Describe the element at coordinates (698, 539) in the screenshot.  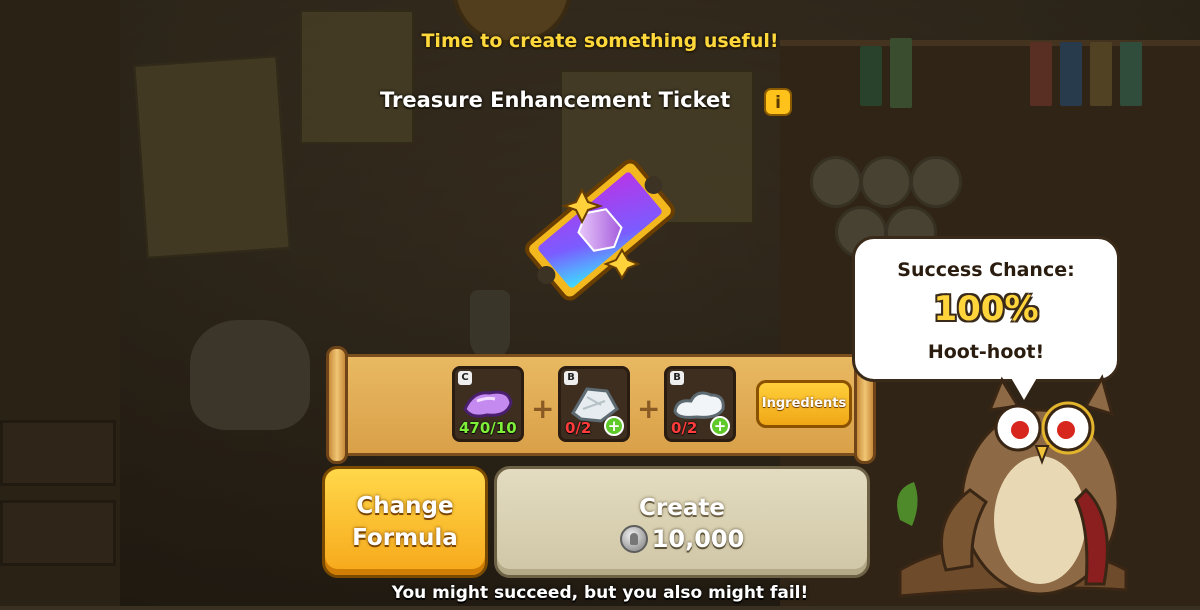
I see `cost-value: 10,000` at that location.